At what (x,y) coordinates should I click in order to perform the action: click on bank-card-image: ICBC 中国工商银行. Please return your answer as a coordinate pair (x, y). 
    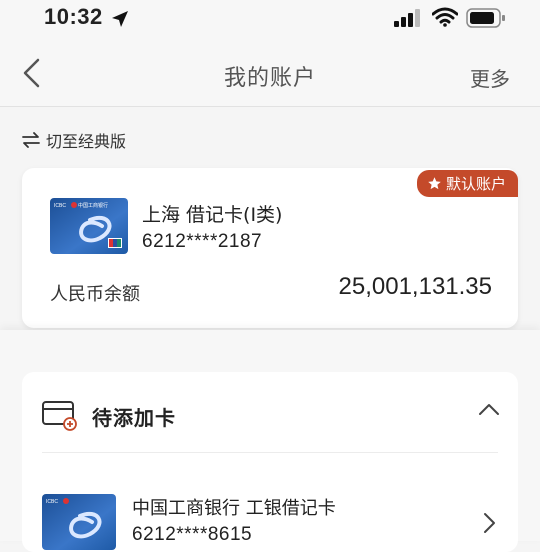
    Looking at the image, I should click on (89, 226).